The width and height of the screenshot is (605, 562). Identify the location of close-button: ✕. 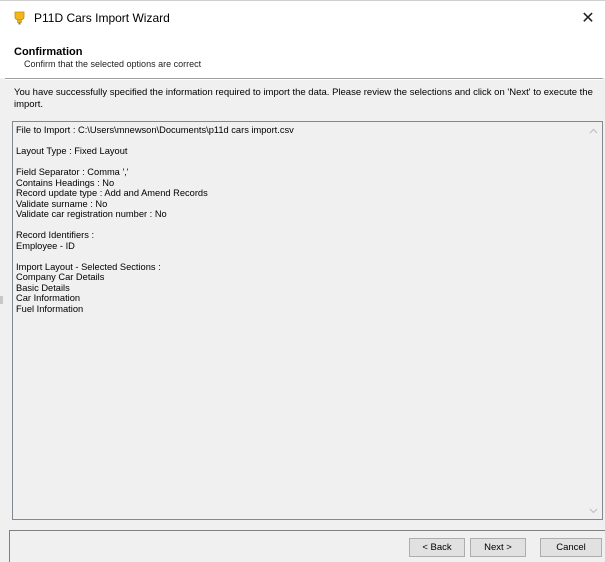
(588, 18).